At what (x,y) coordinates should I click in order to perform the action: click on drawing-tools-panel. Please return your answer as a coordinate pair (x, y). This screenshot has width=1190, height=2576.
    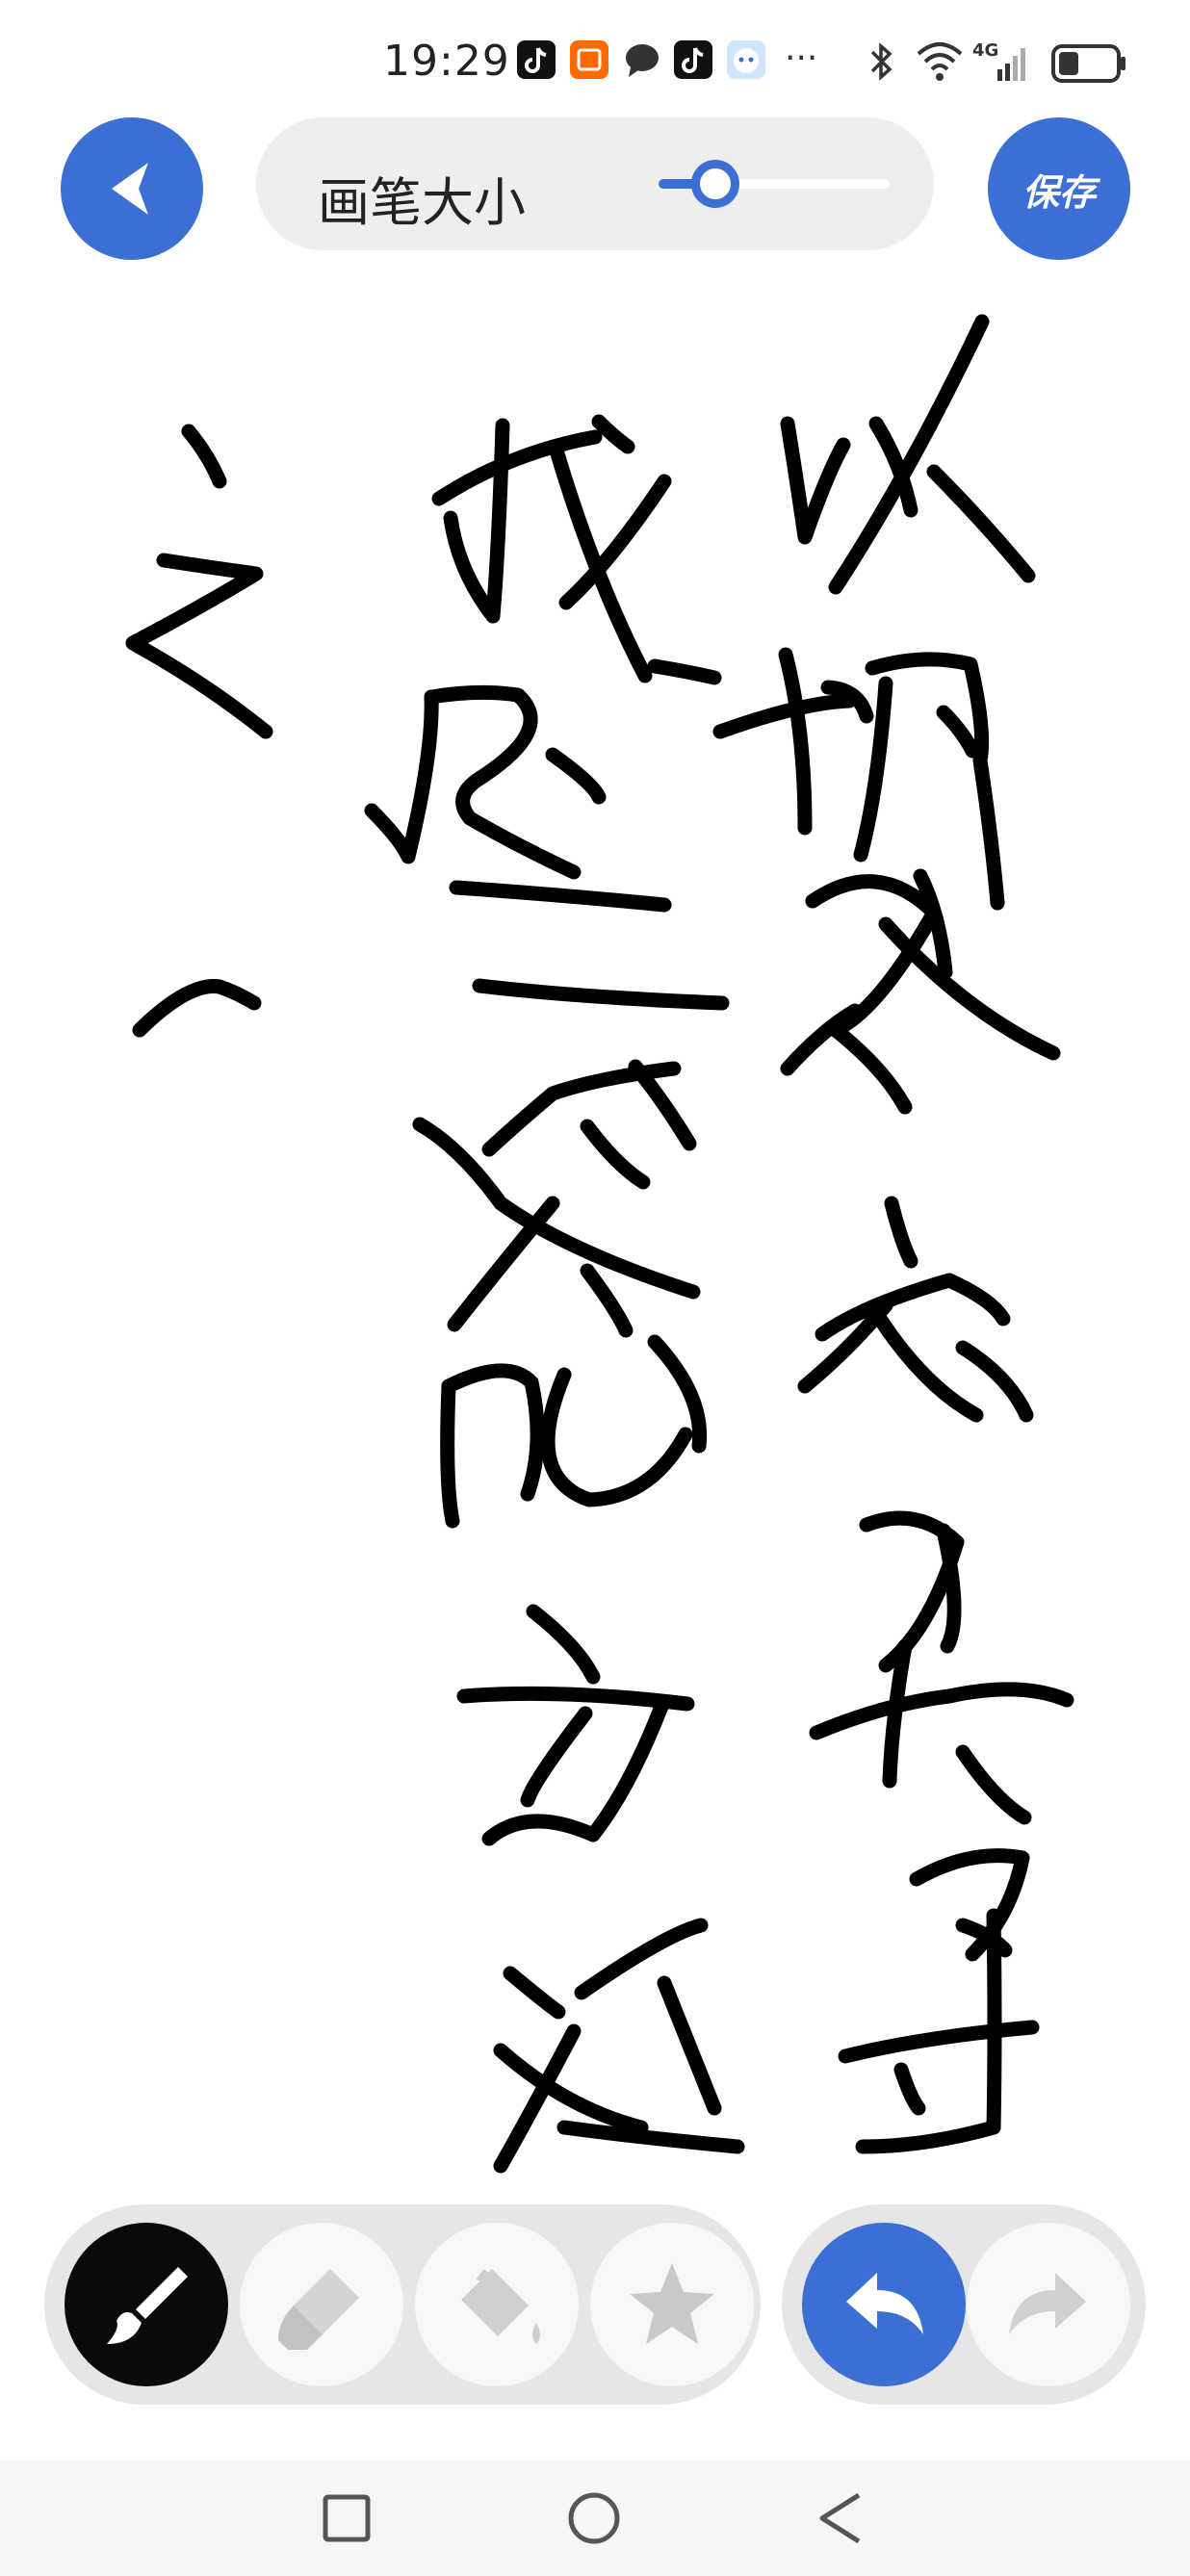
    Looking at the image, I should click on (403, 2304).